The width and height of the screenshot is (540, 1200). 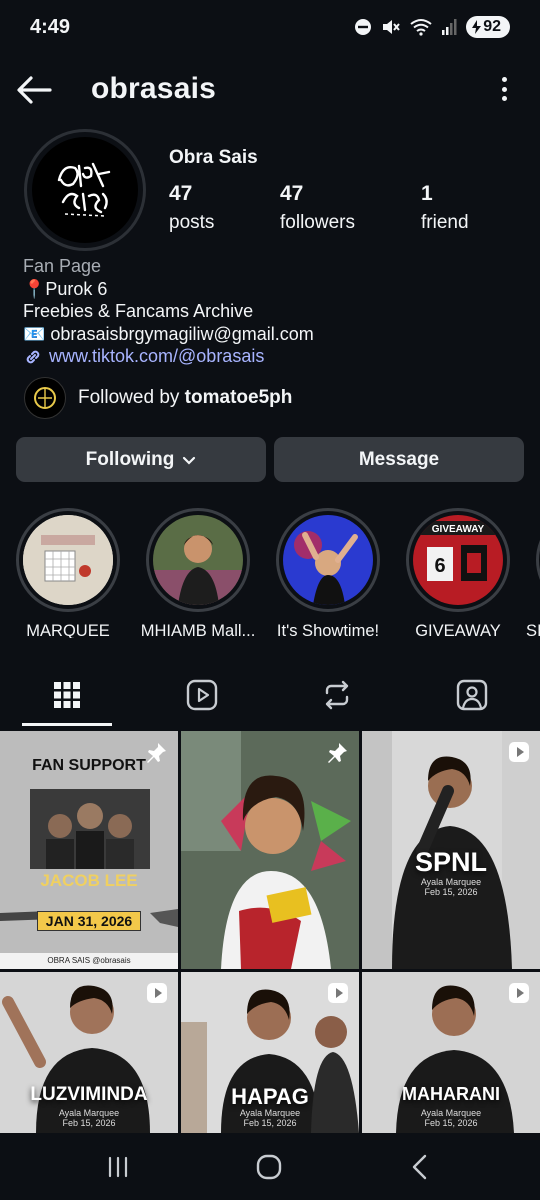 What do you see at coordinates (458, 529) in the screenshot?
I see `svg-text: GIVEAWAY` at bounding box center [458, 529].